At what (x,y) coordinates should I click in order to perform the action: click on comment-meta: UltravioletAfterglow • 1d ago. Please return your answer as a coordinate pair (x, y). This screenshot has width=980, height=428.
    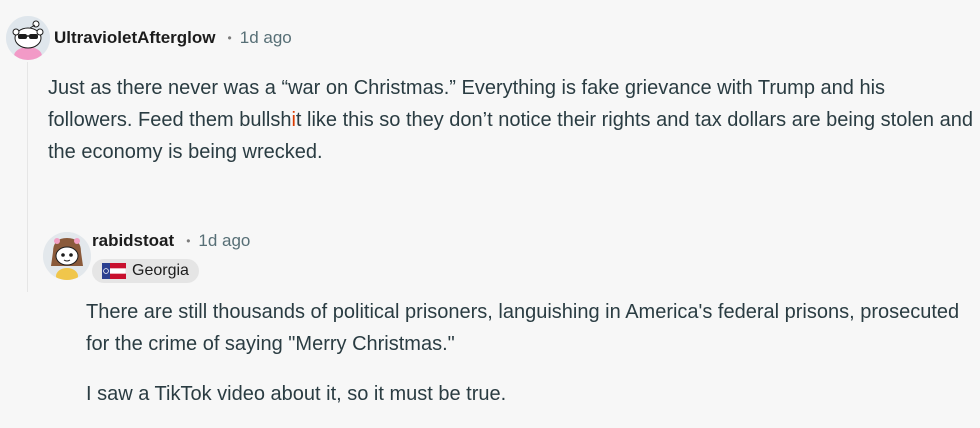
    Looking at the image, I should click on (173, 38).